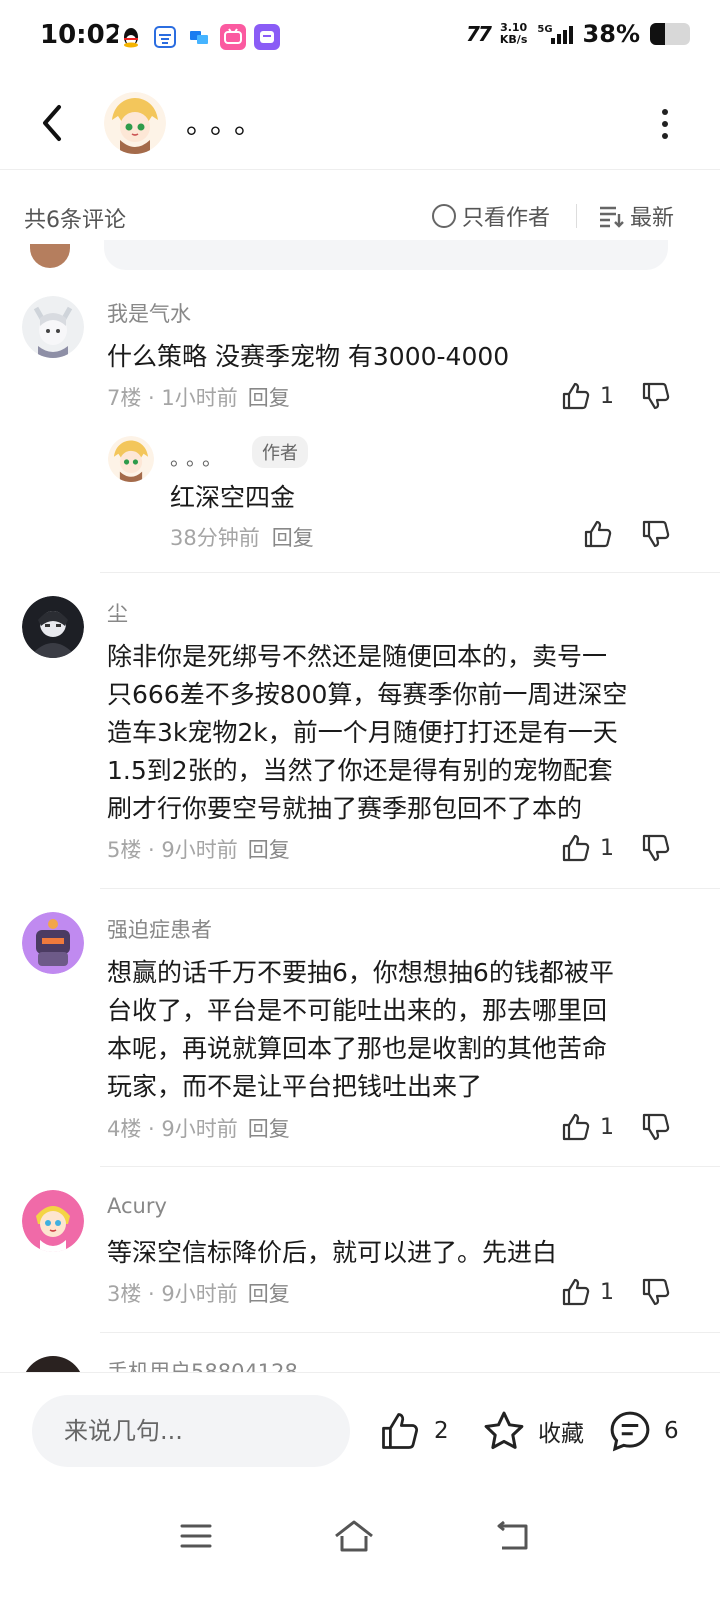 The width and height of the screenshot is (720, 1600). What do you see at coordinates (198, 398) in the screenshot?
I see `comment-meta: 7楼 · 1小时前 回复` at bounding box center [198, 398].